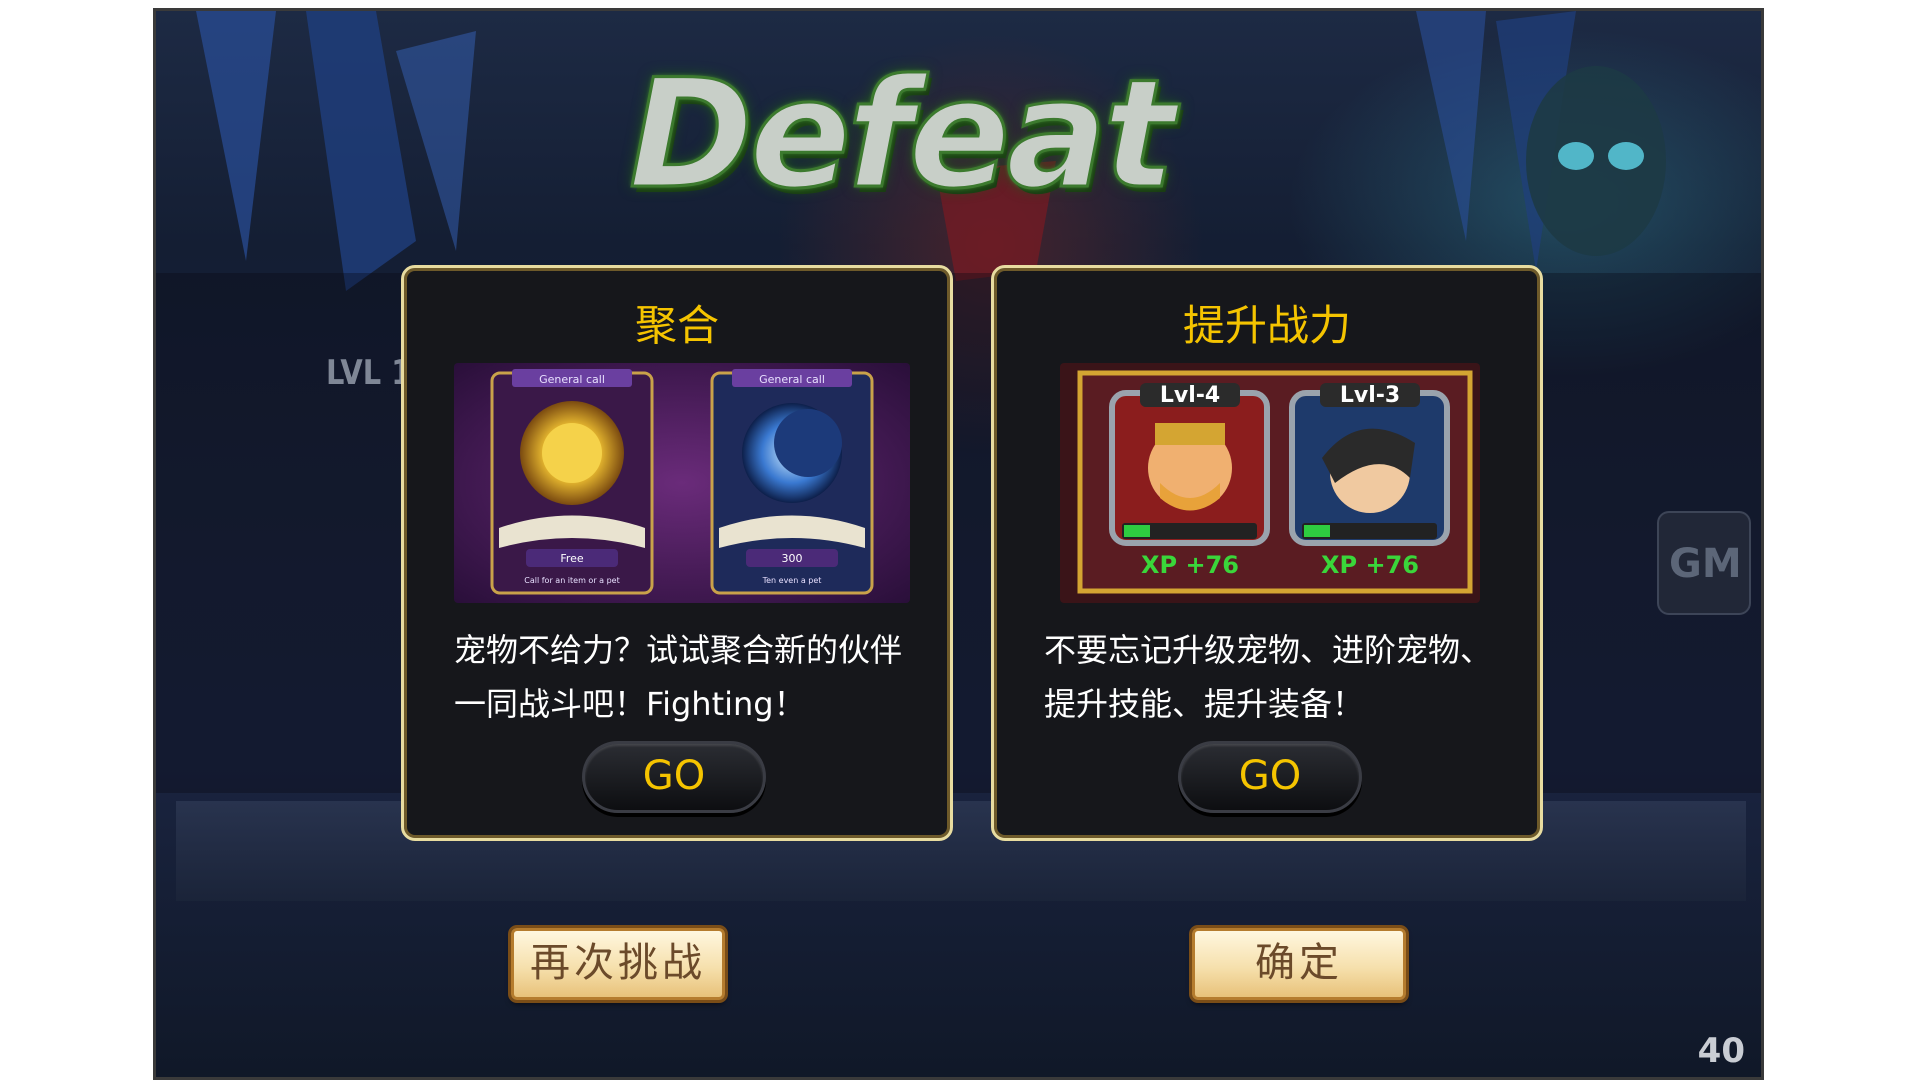 The height and width of the screenshot is (1081, 1920). What do you see at coordinates (571, 580) in the screenshot?
I see `free-card-caption: Call for an item or a pet` at bounding box center [571, 580].